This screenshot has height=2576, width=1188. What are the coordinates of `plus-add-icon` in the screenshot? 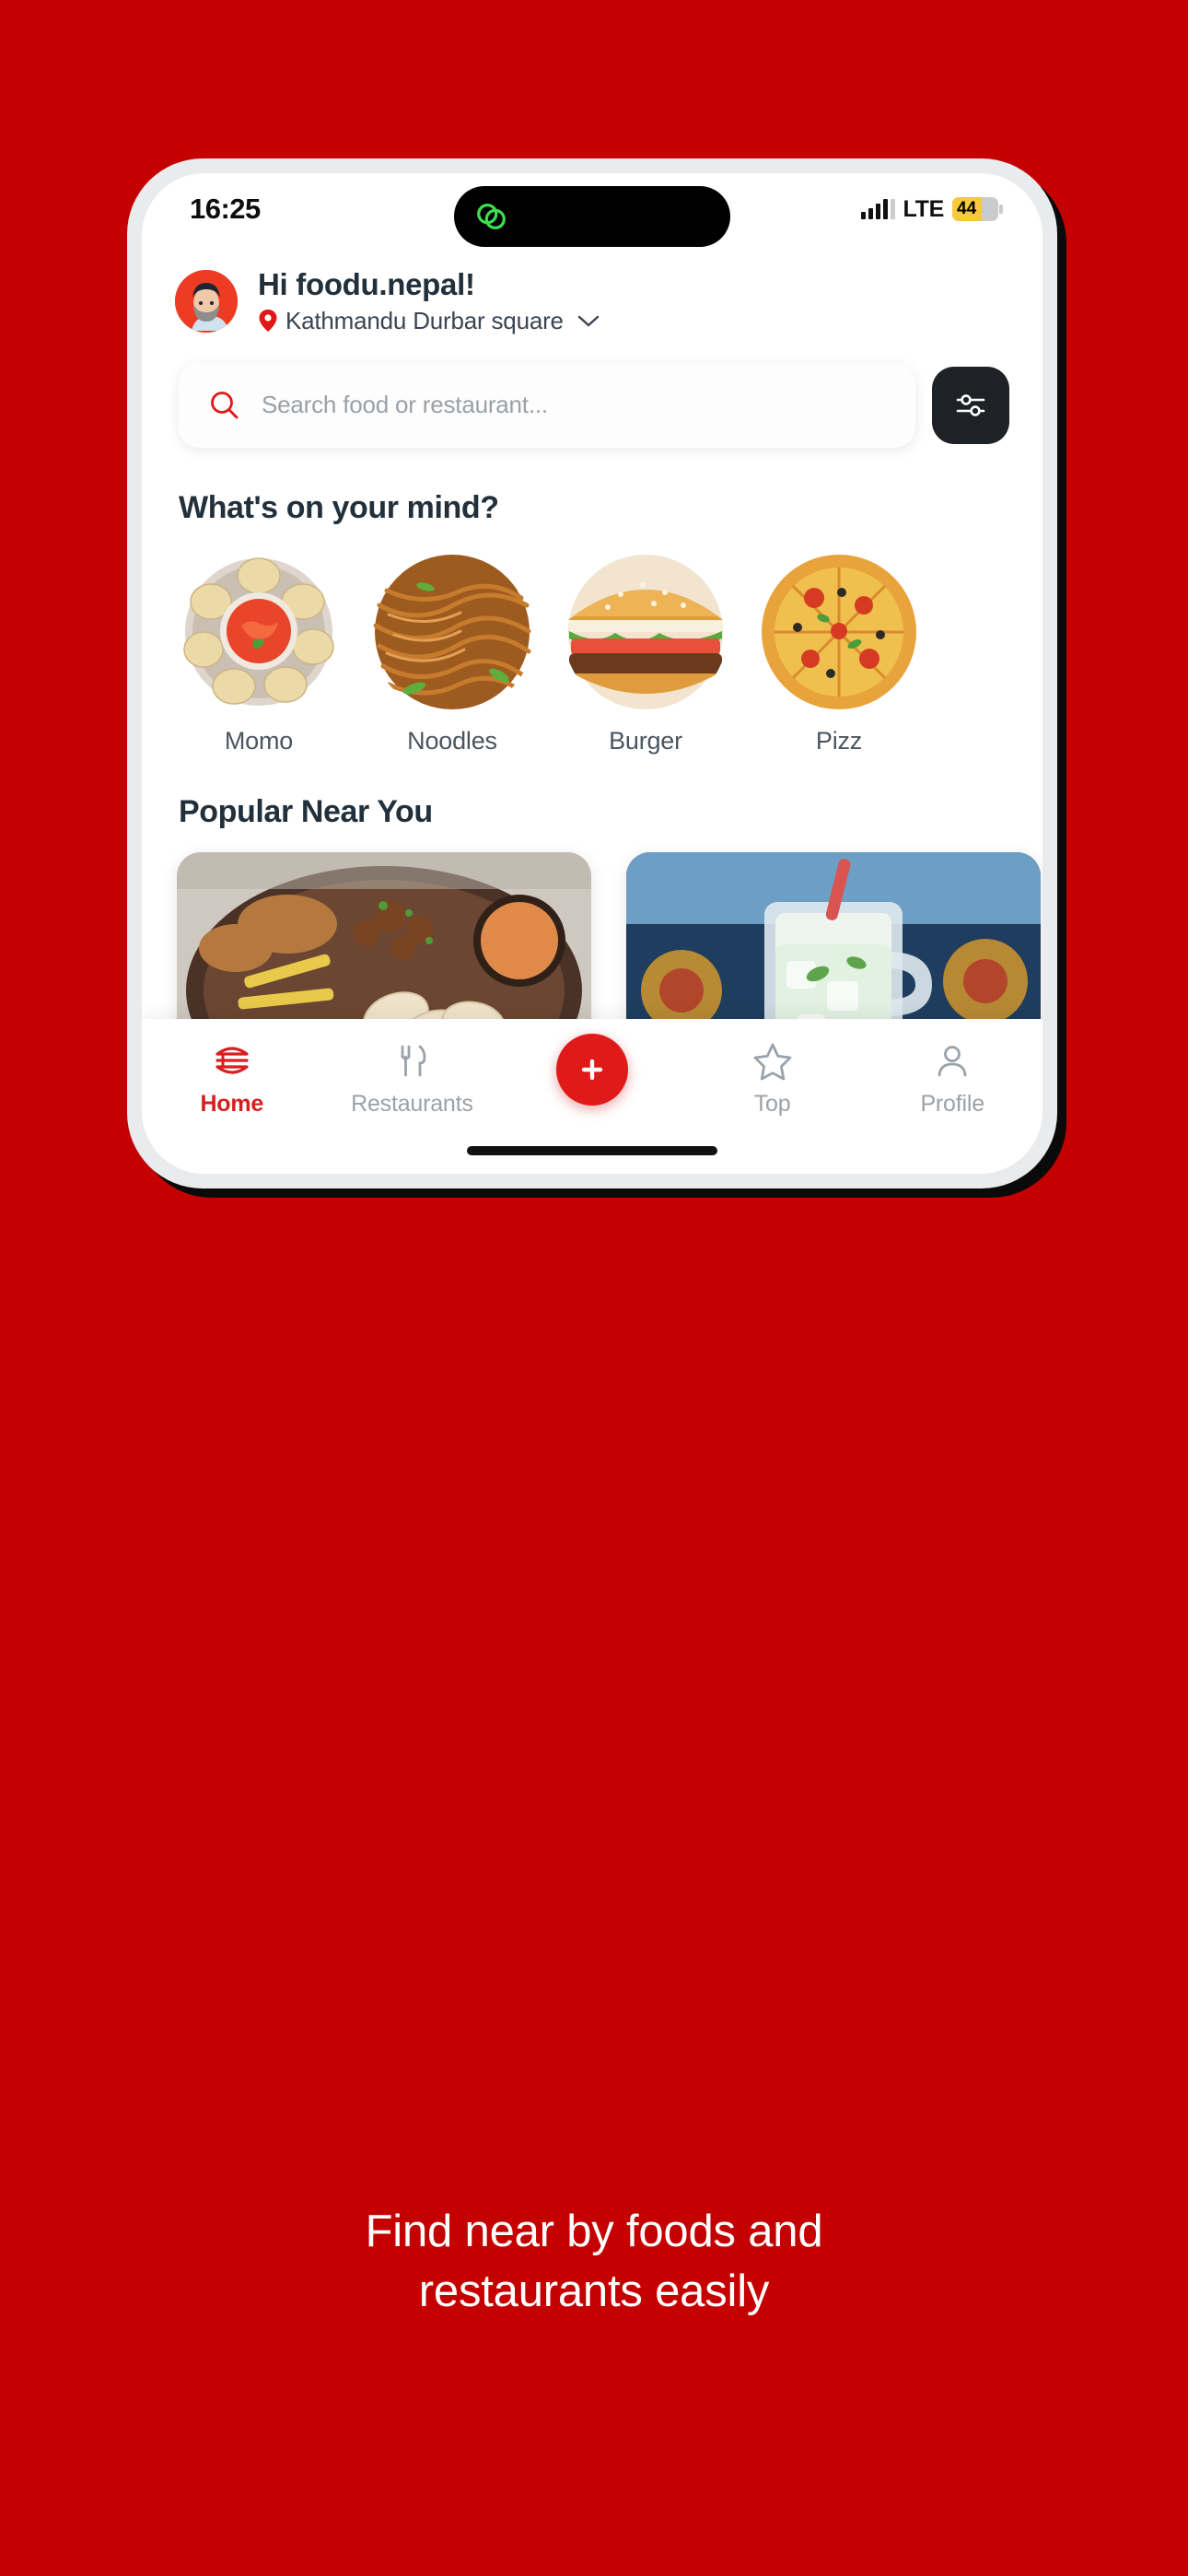 It's located at (592, 1070).